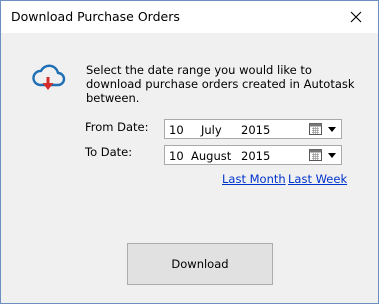 This screenshot has width=379, height=304. What do you see at coordinates (255, 156) in the screenshot?
I see `to-date-year: 2015` at bounding box center [255, 156].